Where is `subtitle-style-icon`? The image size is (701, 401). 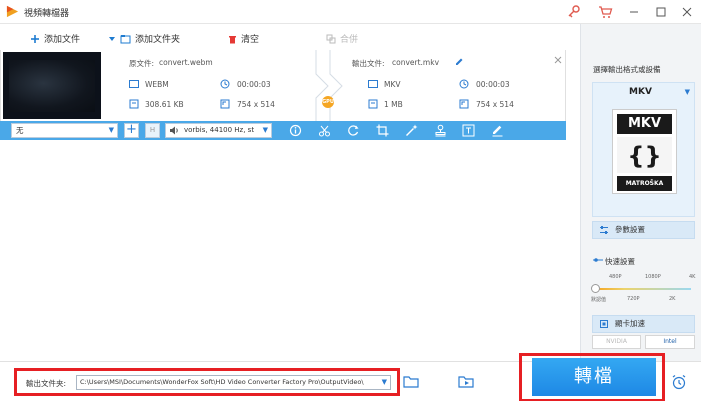
subtitle-style-icon is located at coordinates (468, 130).